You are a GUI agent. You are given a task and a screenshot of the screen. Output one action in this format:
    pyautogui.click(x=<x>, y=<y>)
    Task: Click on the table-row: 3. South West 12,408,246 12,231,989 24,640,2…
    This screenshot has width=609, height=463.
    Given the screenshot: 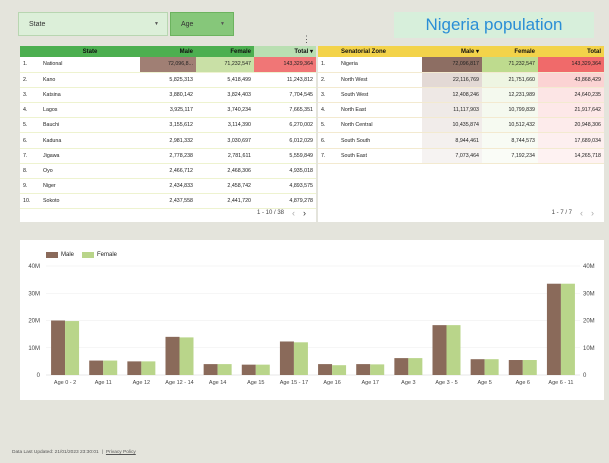 What is the action you would take?
    pyautogui.click(x=461, y=95)
    